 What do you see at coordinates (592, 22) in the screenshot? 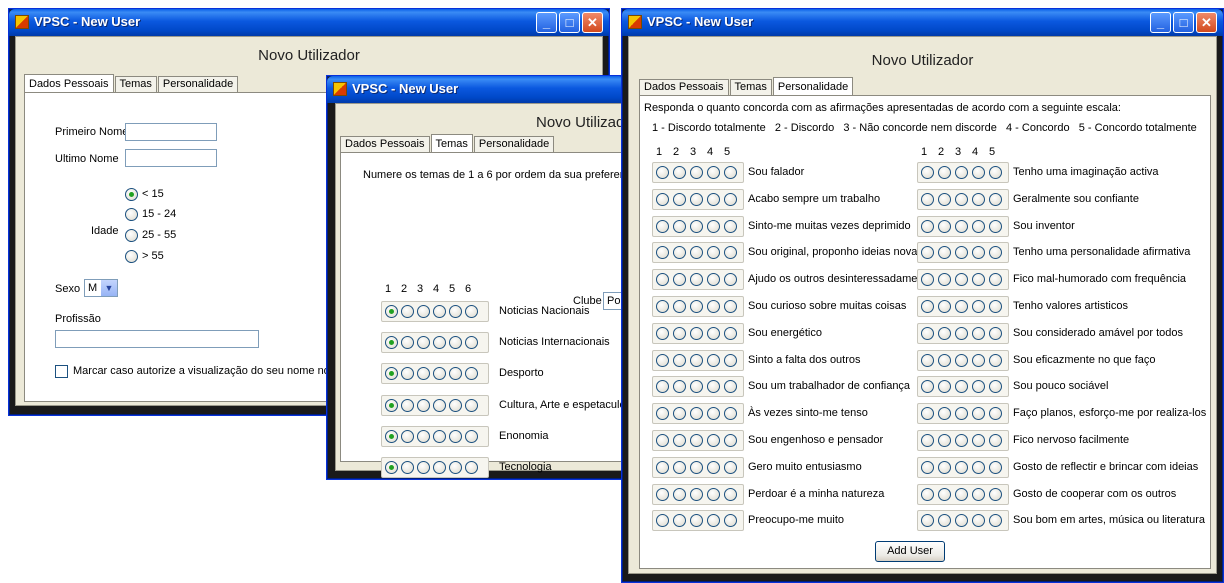
I see `close-button: ✕` at bounding box center [592, 22].